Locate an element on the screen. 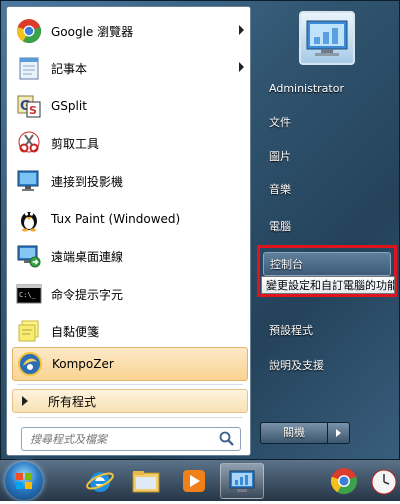  program-kompozer: KompoZer is located at coordinates (130, 364).